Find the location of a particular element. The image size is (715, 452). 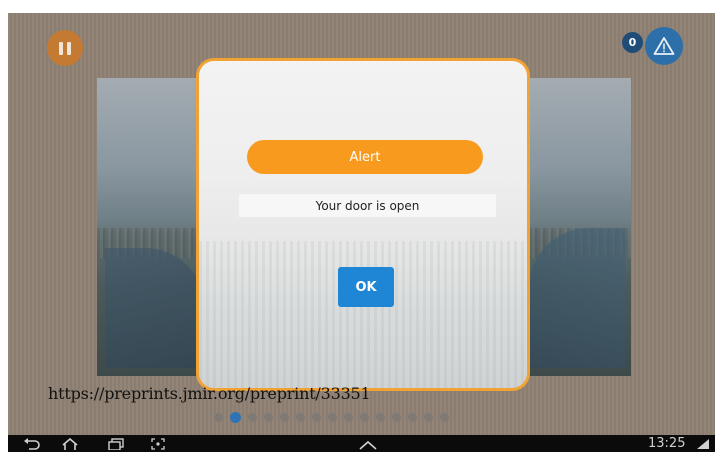

status-clock: 13:25 is located at coordinates (667, 443).